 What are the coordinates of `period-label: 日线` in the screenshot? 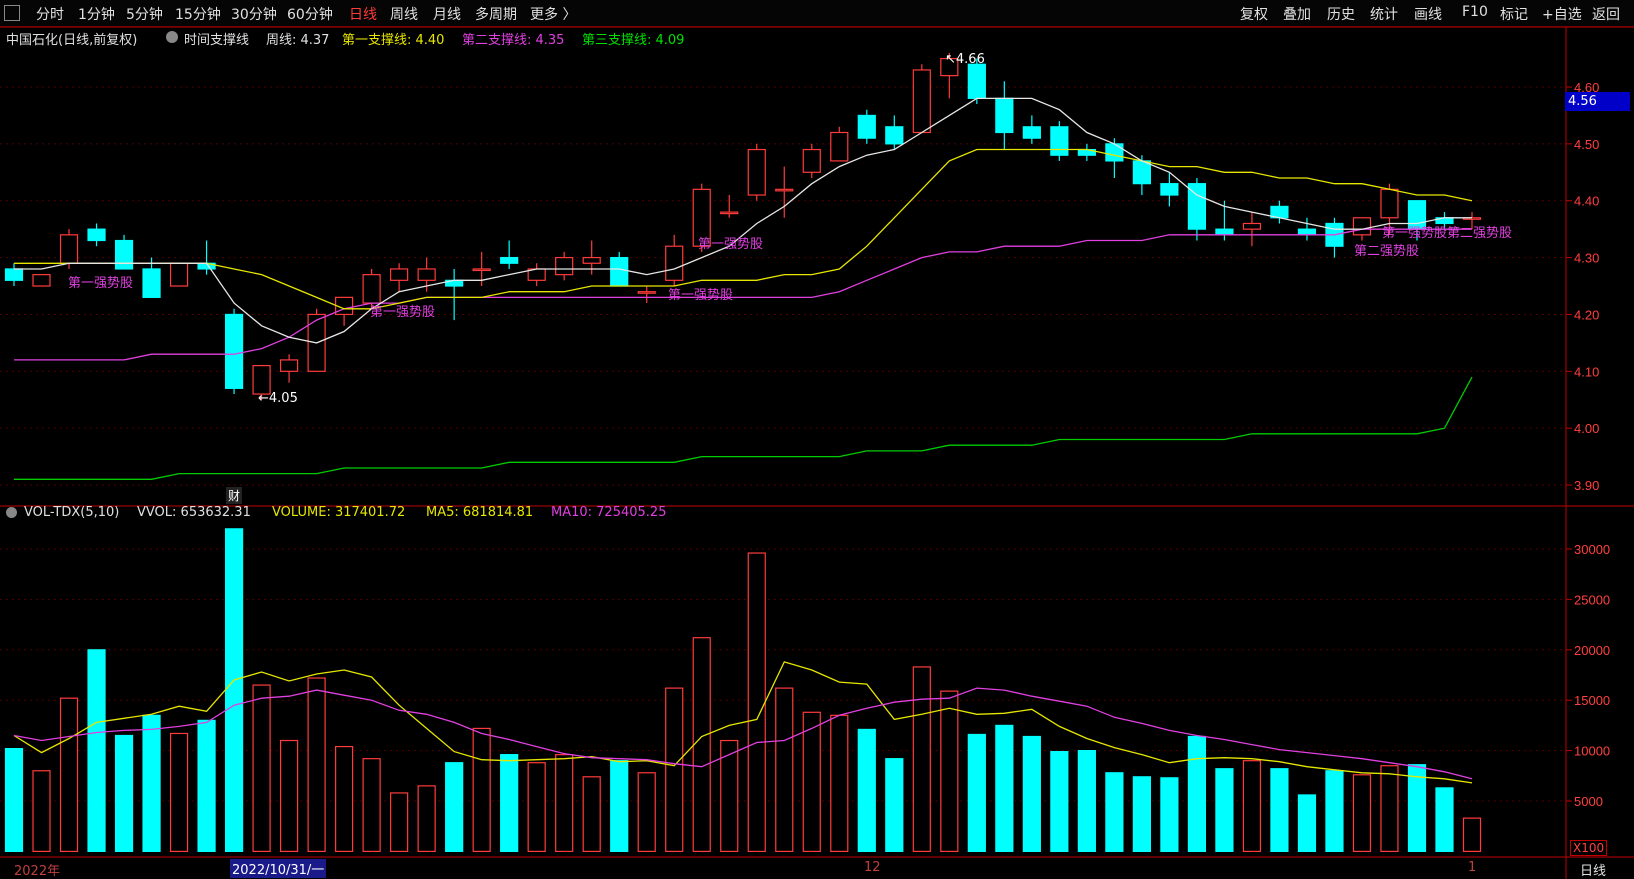 It's located at (1593, 871).